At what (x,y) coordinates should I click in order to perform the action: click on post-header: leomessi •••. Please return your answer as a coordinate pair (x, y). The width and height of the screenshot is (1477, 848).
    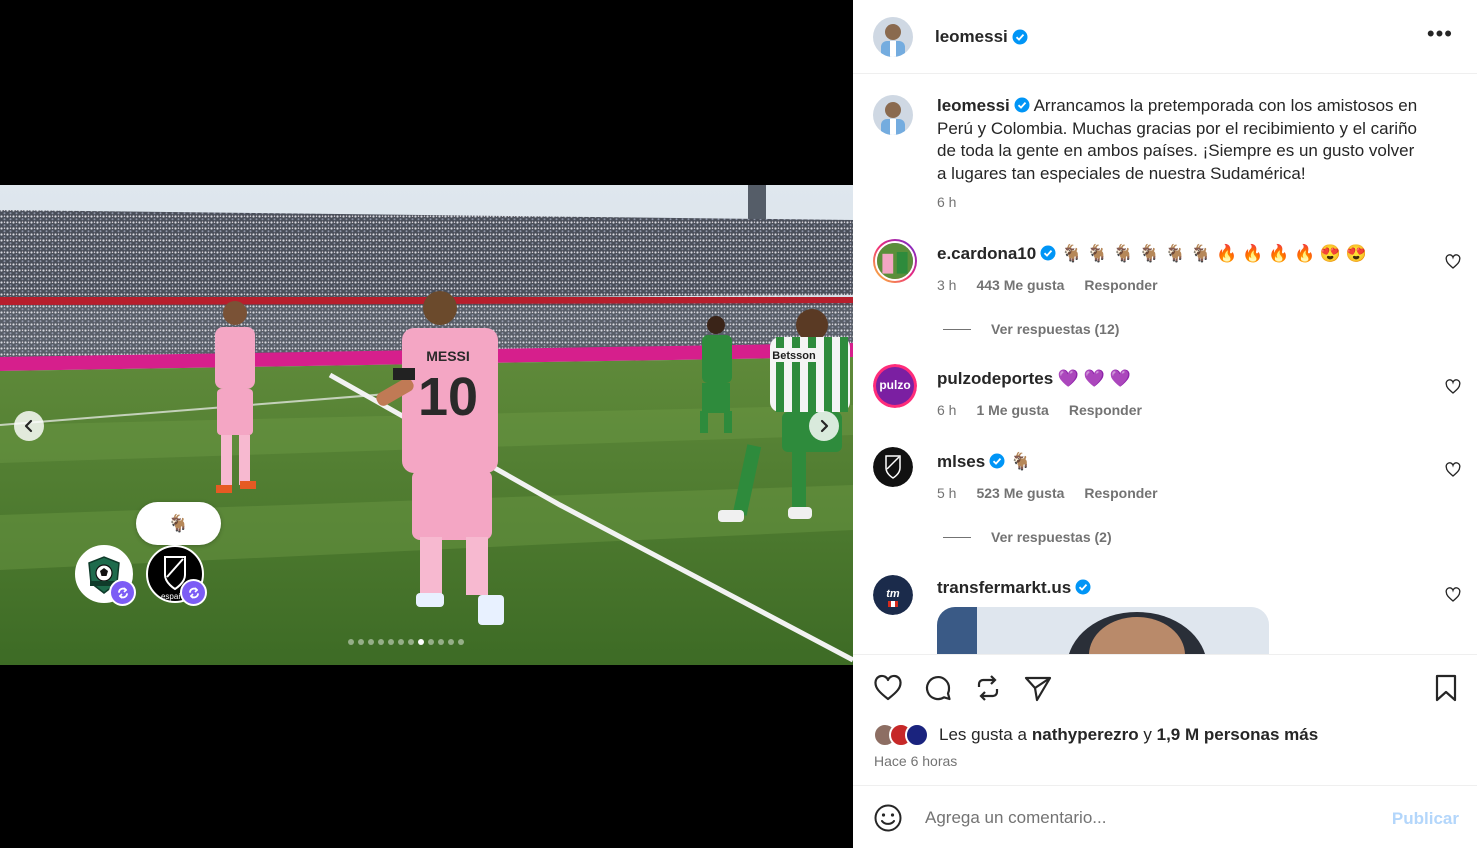
    Looking at the image, I should click on (1165, 37).